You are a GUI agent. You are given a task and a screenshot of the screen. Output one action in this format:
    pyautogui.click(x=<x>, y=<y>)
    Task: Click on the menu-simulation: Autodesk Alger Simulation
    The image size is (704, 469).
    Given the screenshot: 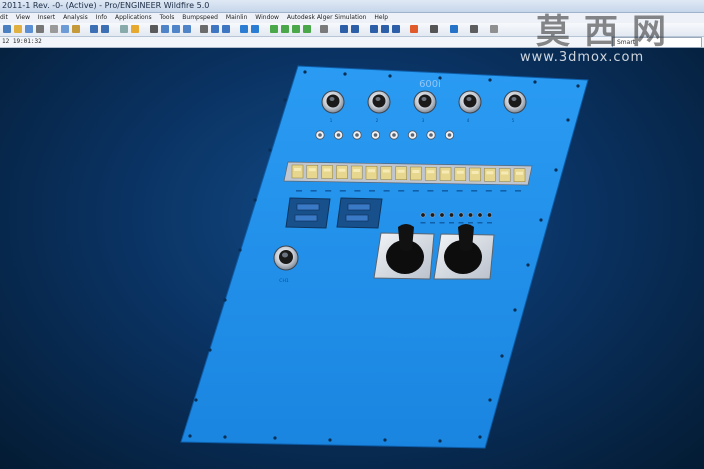 What is the action you would take?
    pyautogui.click(x=327, y=18)
    